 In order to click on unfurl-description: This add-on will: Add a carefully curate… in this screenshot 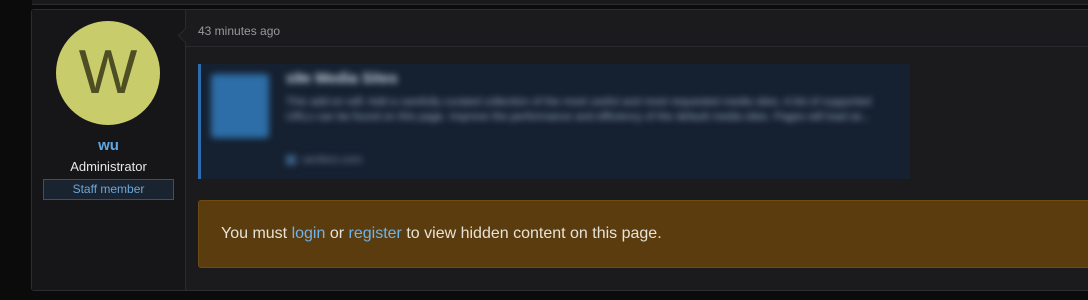, I will do `click(579, 109)`.